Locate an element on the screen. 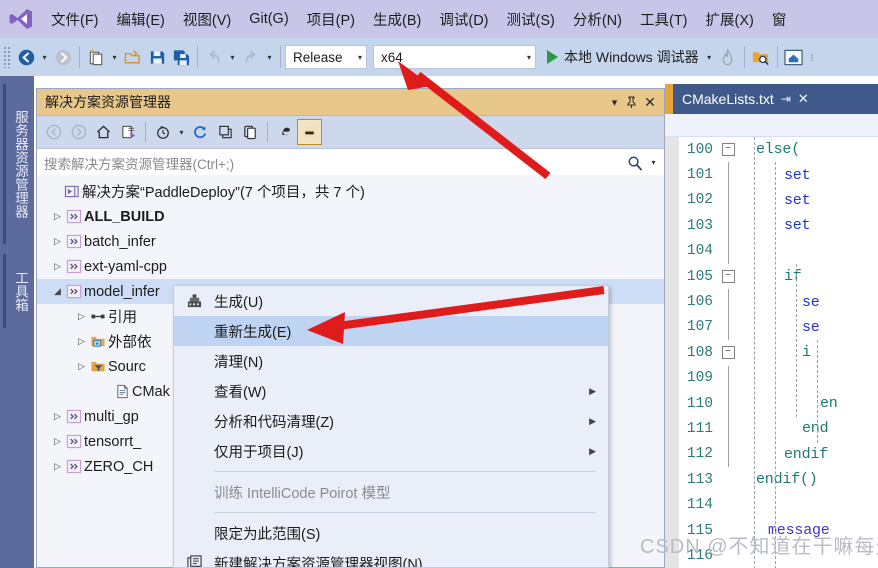  context-menu-item-rebuild: 重新生成(E) is located at coordinates (391, 331).